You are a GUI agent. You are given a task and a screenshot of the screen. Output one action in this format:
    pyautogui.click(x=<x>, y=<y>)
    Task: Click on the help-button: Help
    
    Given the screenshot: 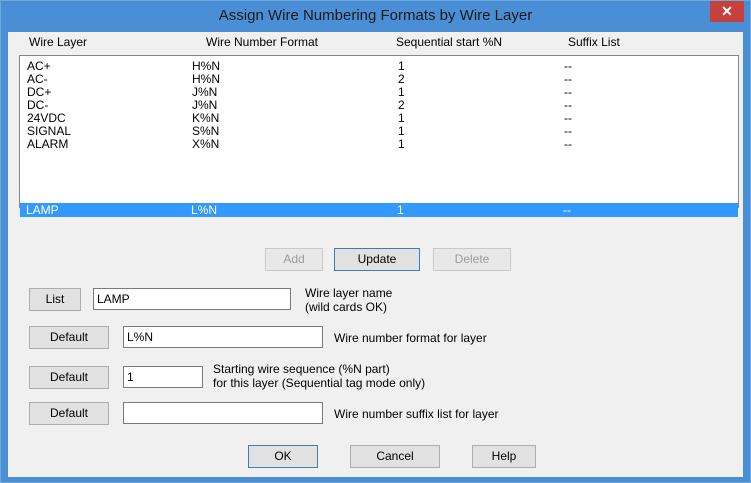 What is the action you would take?
    pyautogui.click(x=504, y=456)
    